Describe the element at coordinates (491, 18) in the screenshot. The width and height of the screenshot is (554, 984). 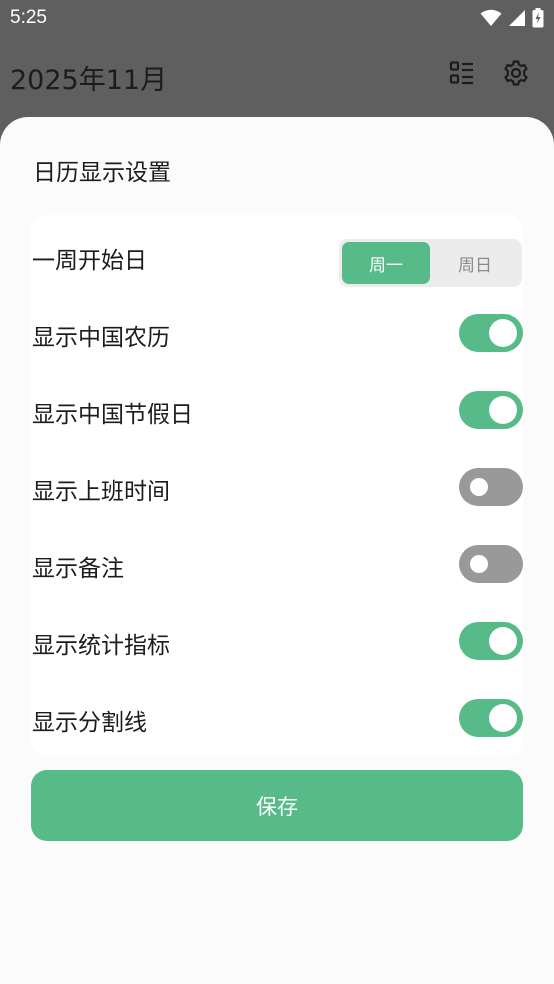
I see `wifi-icon` at that location.